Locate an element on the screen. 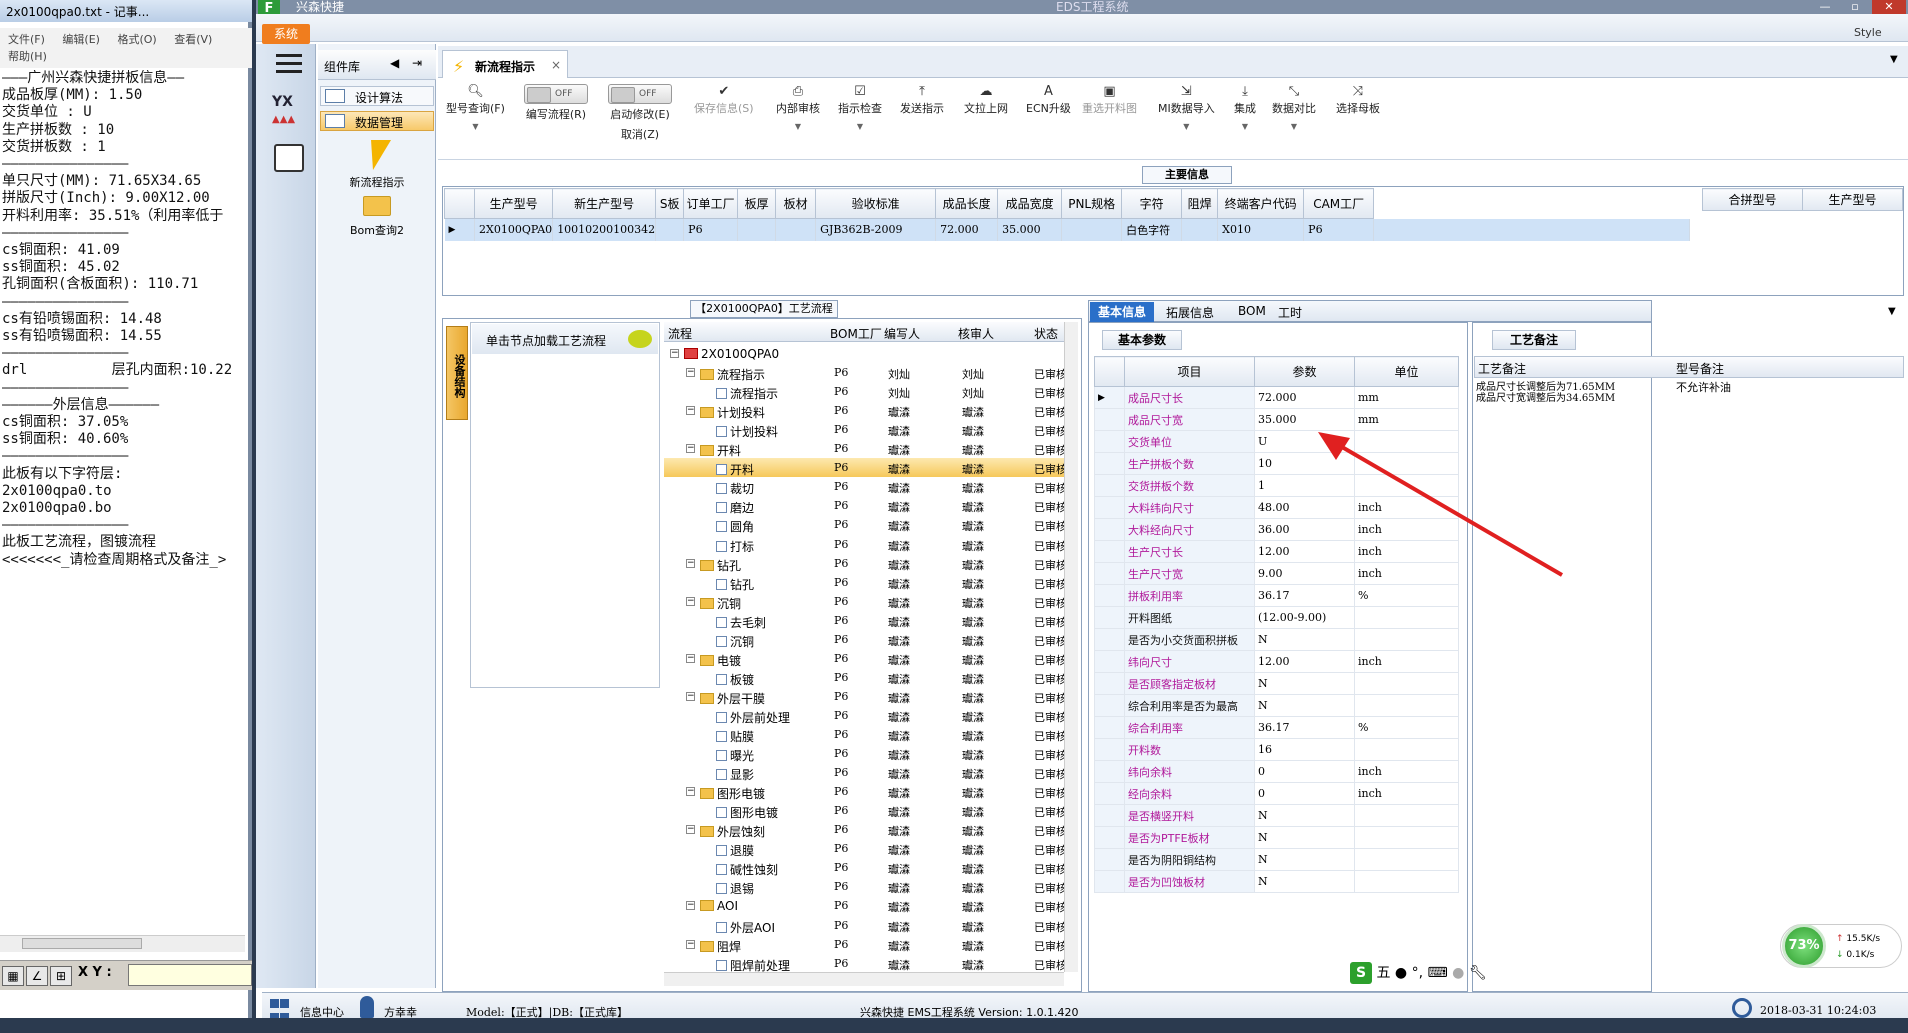  flow-tree-row: 流程指示 P6 刘灿 刘灿 已审核 is located at coordinates (865, 391).